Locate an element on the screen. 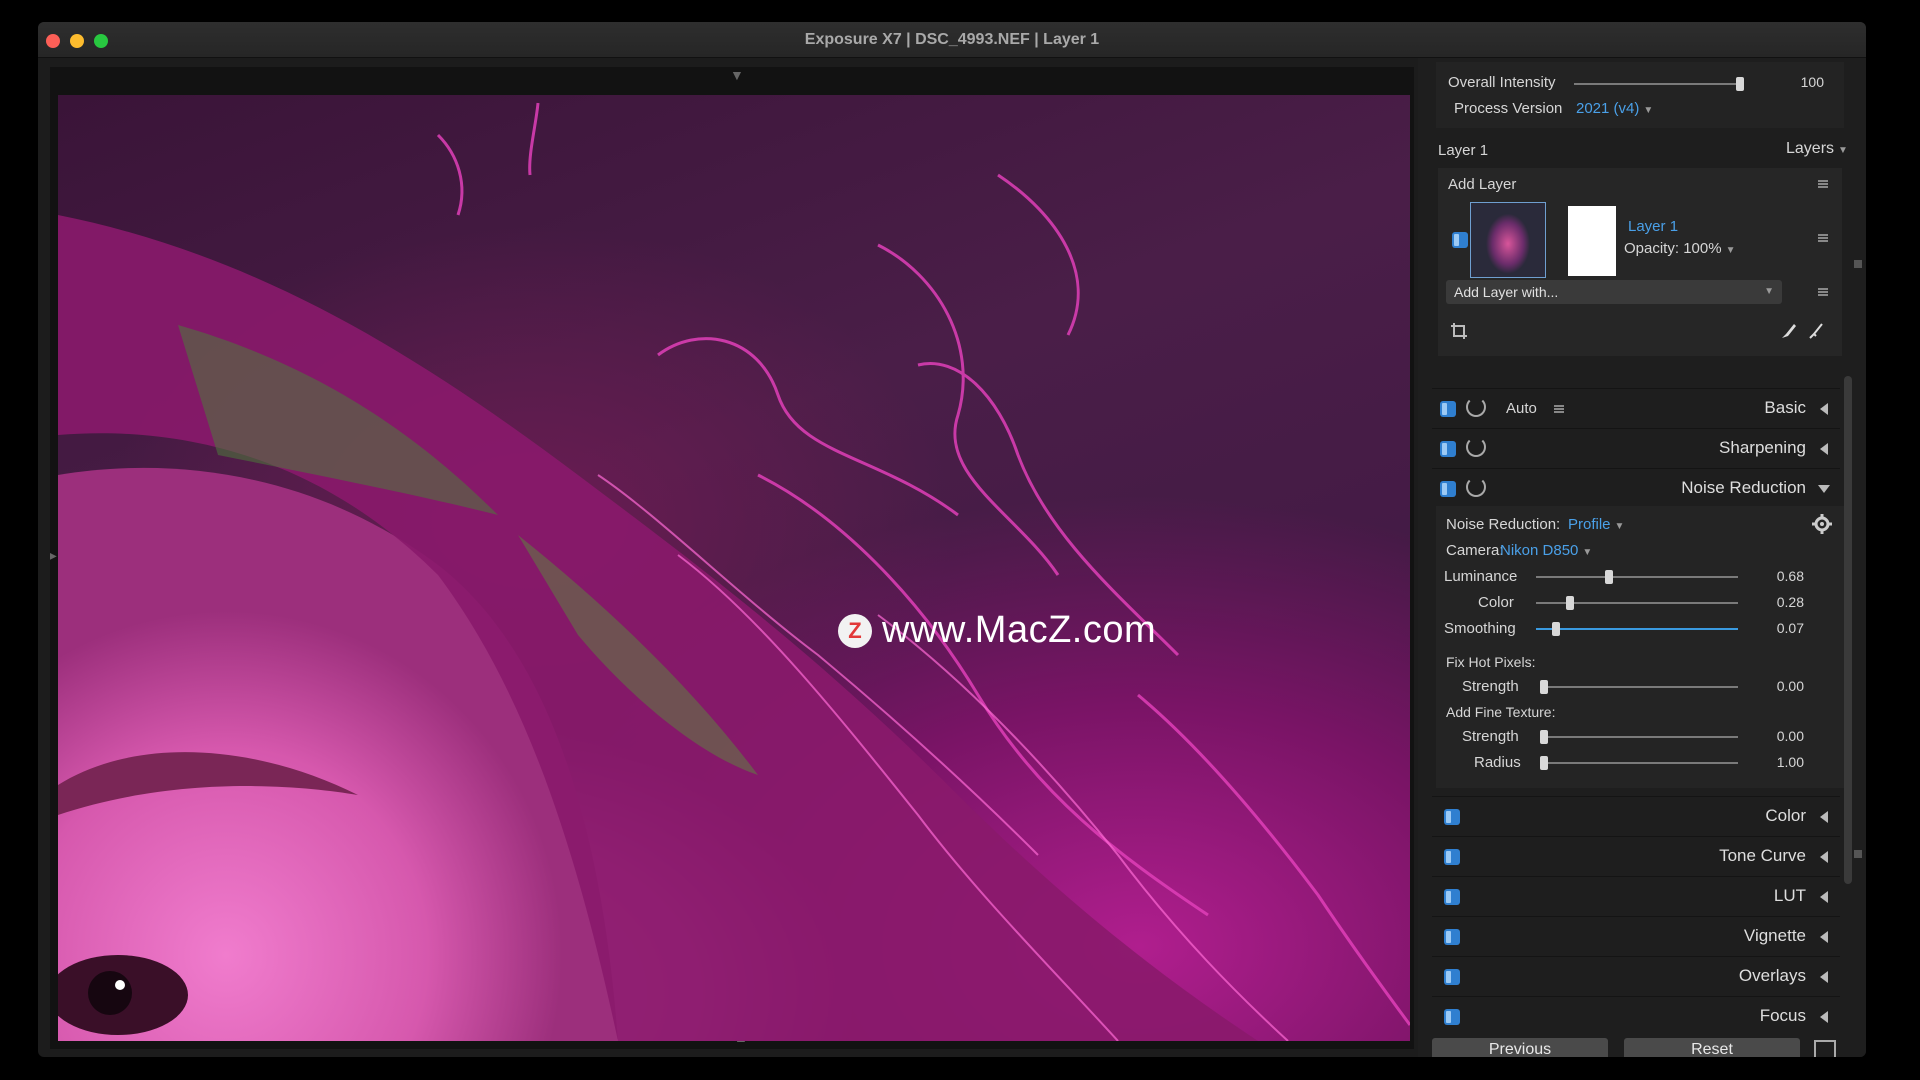 This screenshot has height=1080, width=1920. section-header-lut: LUT is located at coordinates (1636, 895).